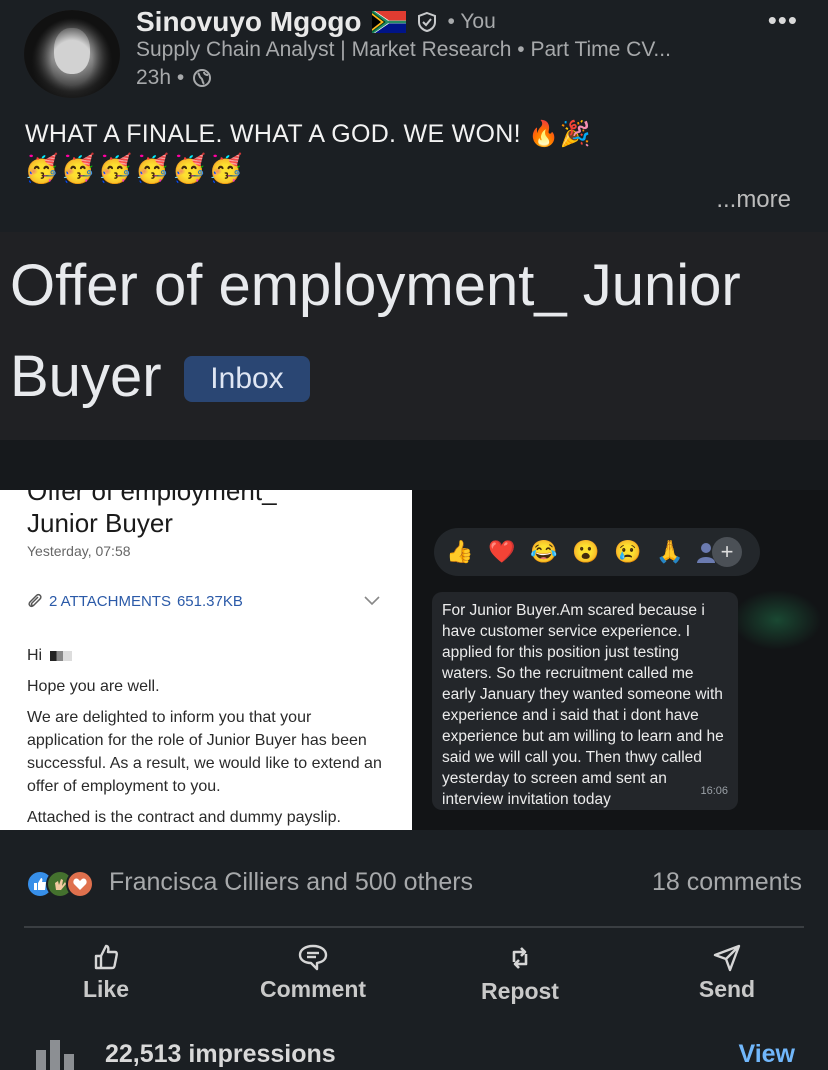 The height and width of the screenshot is (1070, 828). I want to click on view-analytics-link: View, so click(766, 1054).